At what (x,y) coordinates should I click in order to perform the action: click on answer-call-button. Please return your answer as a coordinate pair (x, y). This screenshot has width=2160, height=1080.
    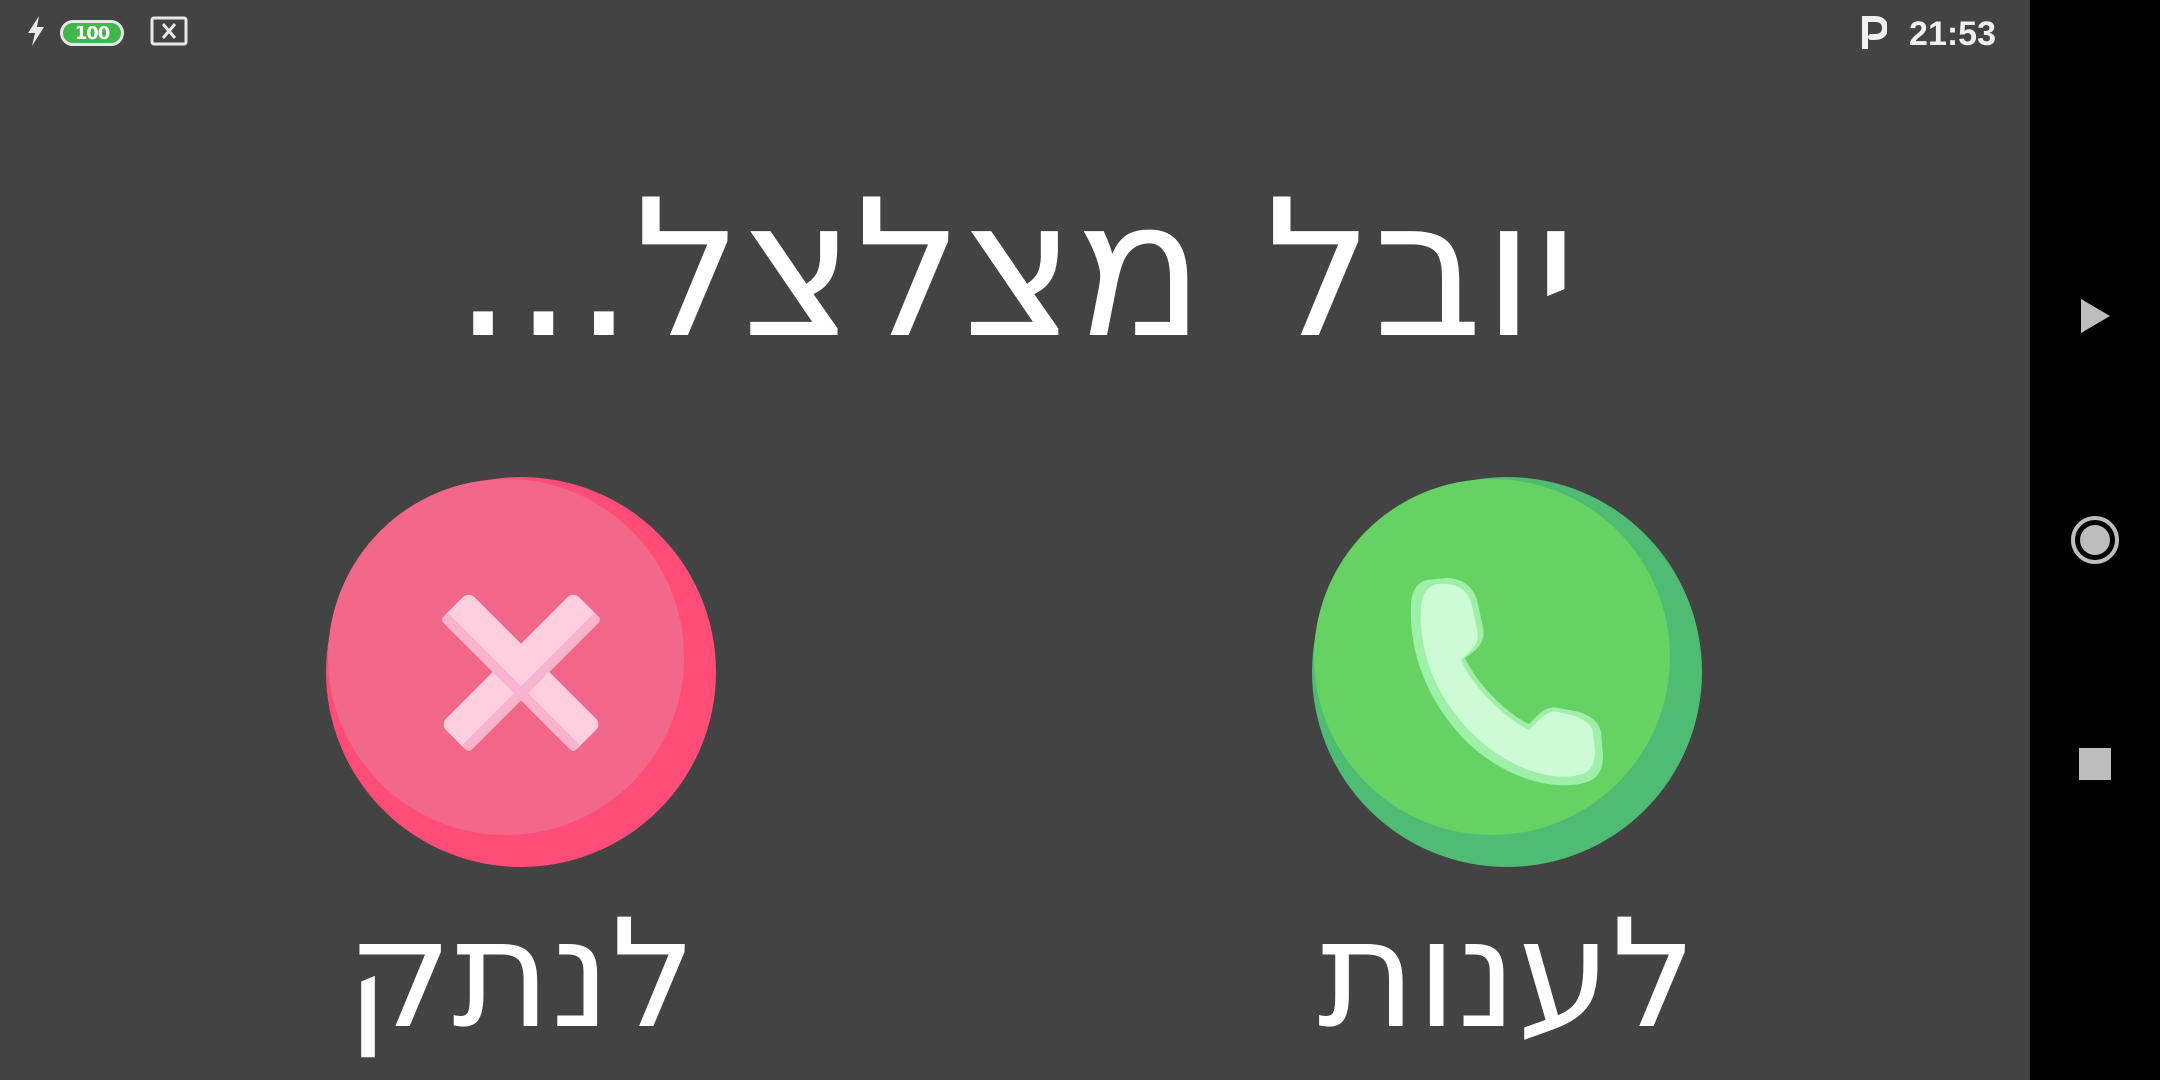
    Looking at the image, I should click on (1507, 672).